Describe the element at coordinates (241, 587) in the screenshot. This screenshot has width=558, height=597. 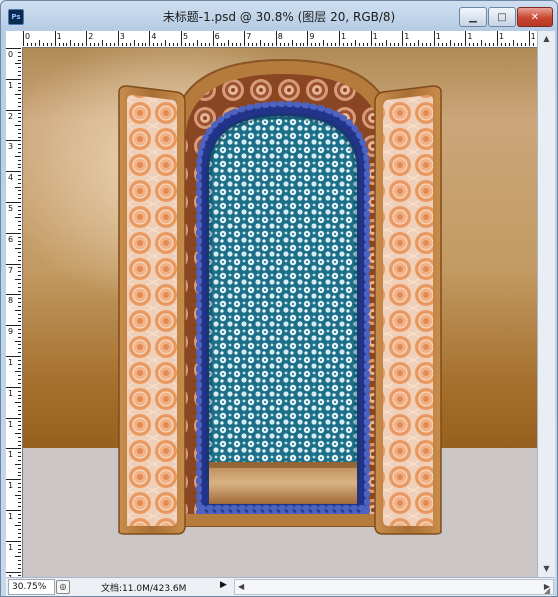
I see `scroll-left-button: ◀` at that location.